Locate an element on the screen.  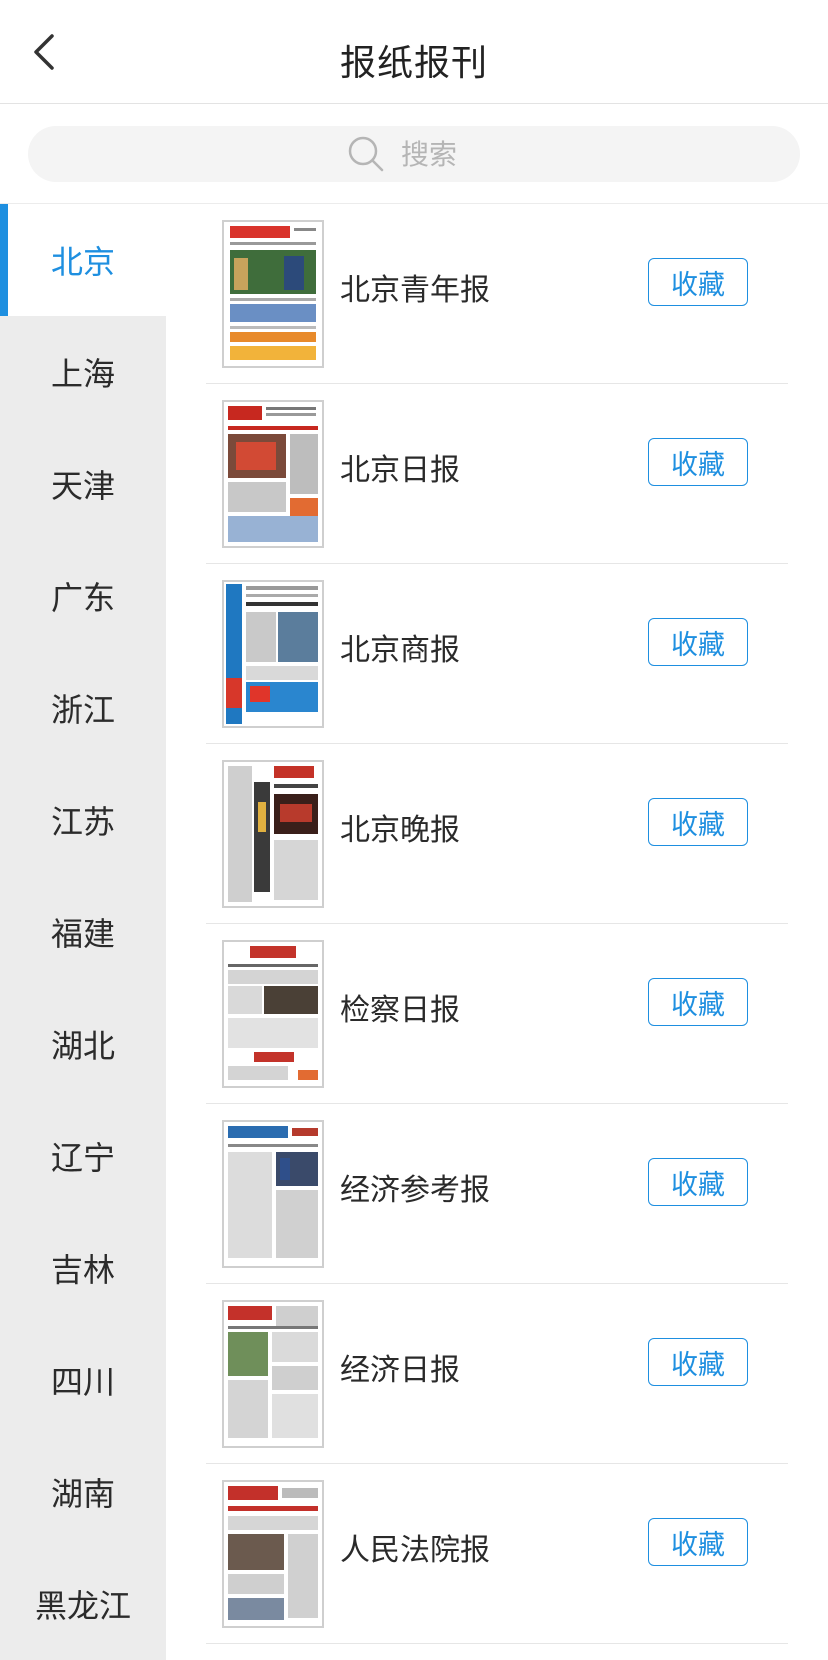
search-box is located at coordinates (414, 154).